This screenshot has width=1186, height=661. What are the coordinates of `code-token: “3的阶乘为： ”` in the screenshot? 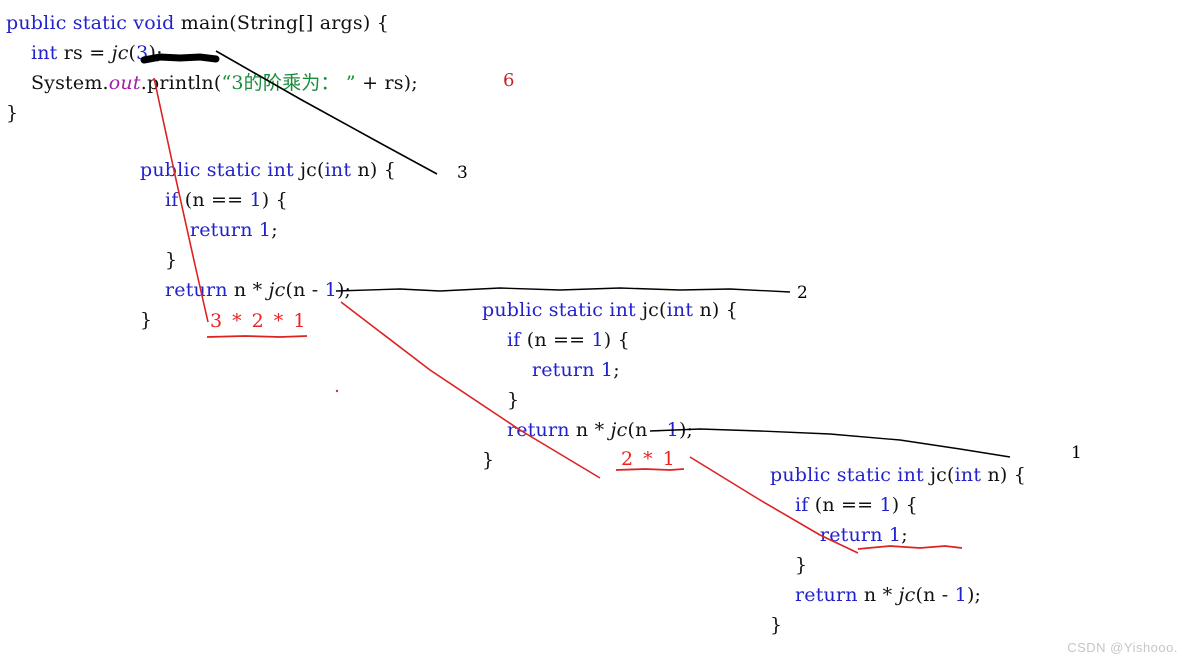 It's located at (288, 83).